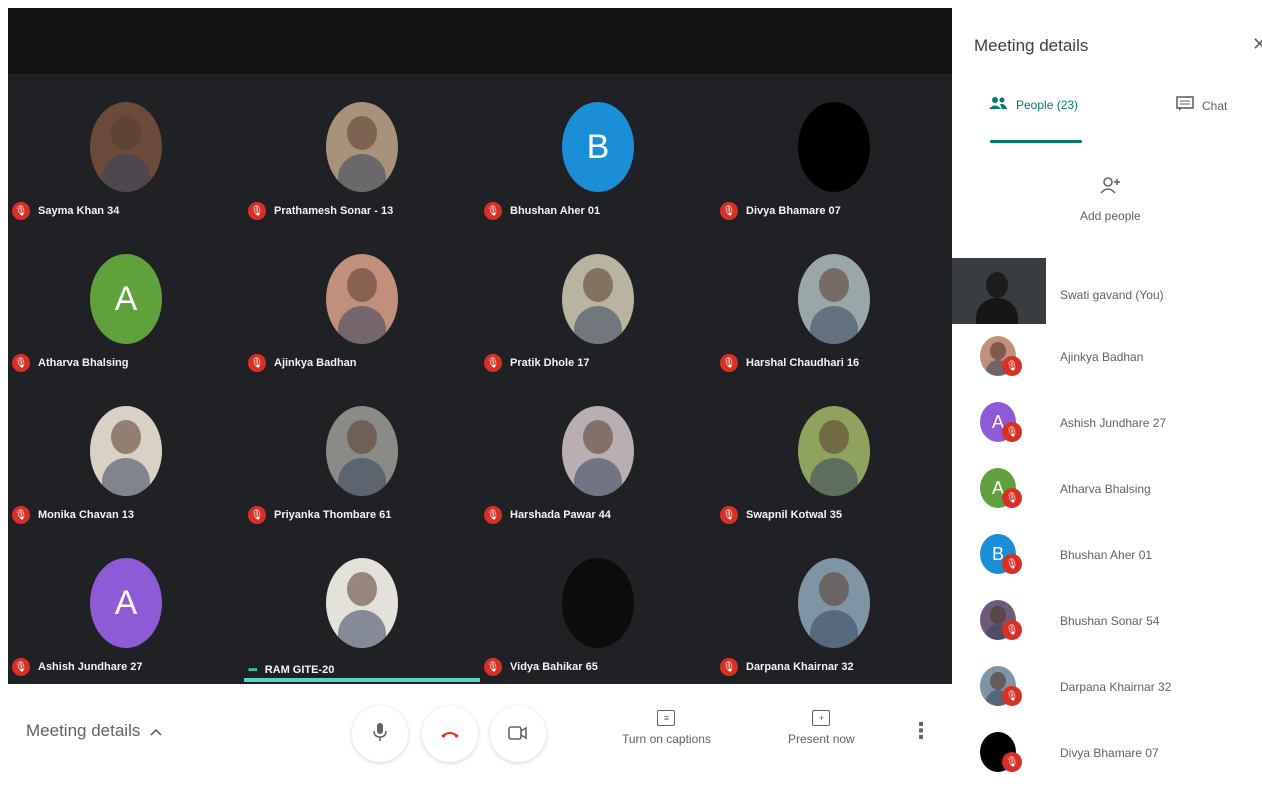 The height and width of the screenshot is (786, 1262). Describe the element at coordinates (362, 606) in the screenshot. I see `participant-tile: ▪▪▪ RAM GITE-20` at that location.